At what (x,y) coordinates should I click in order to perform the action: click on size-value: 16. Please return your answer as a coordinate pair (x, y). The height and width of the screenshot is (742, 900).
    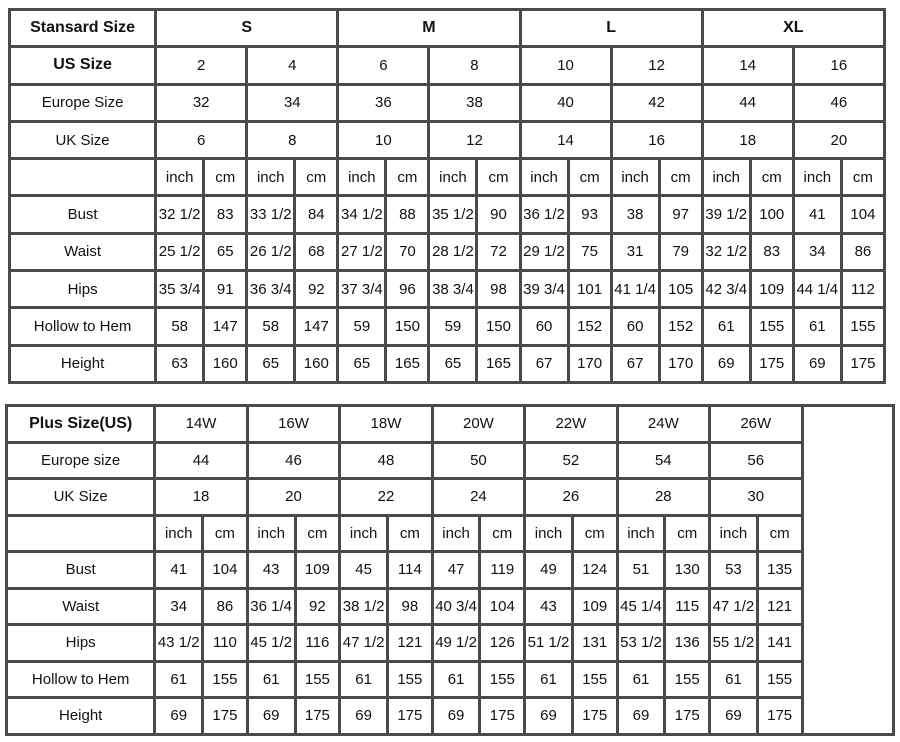
    Looking at the image, I should click on (839, 65).